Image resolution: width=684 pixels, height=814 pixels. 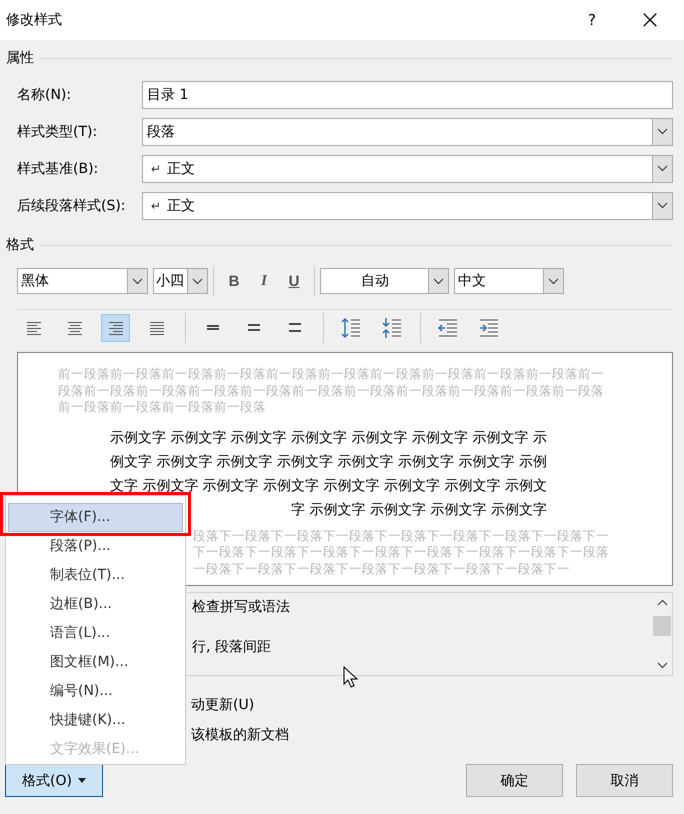 What do you see at coordinates (20, 245) in the screenshot?
I see `section-heading: 格式` at bounding box center [20, 245].